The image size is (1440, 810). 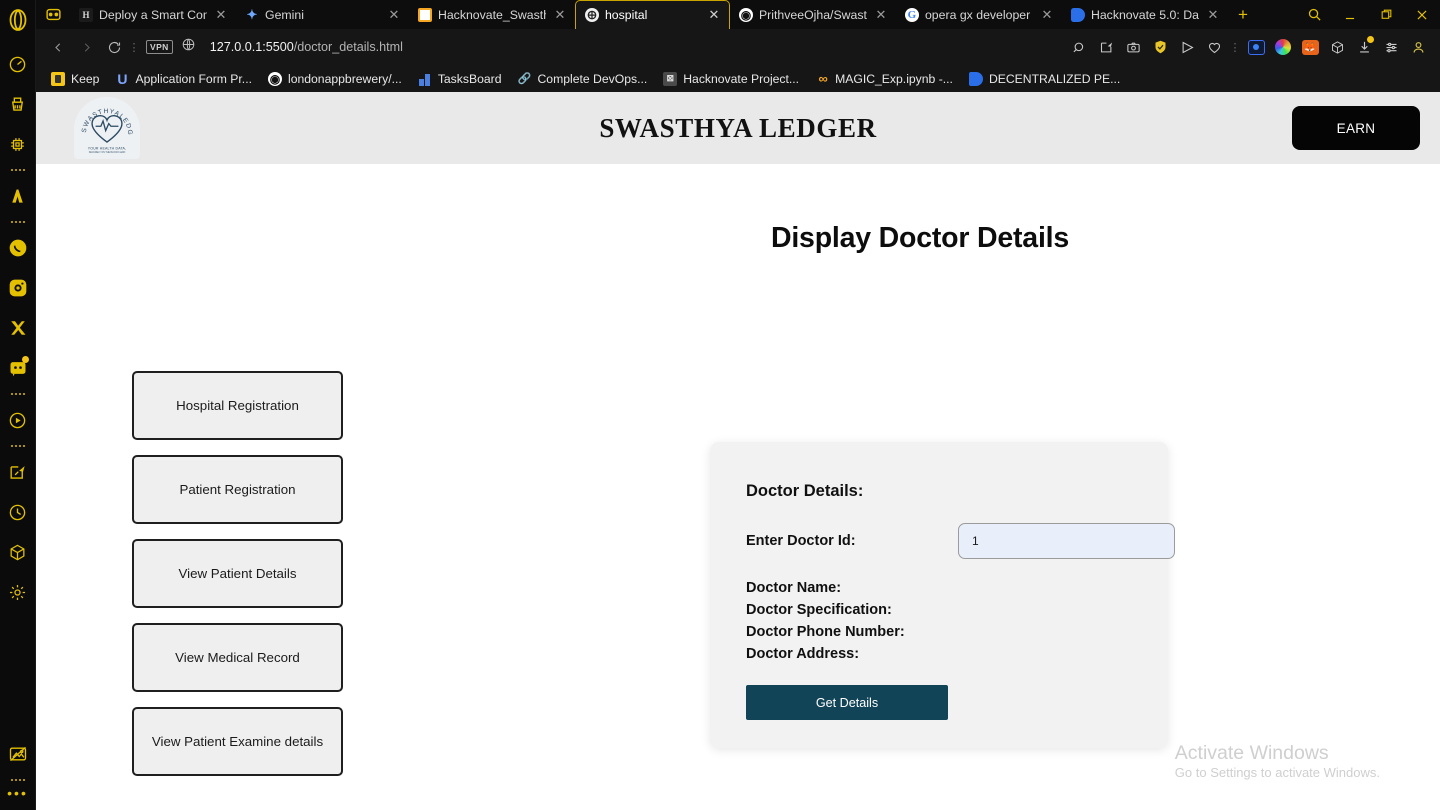 What do you see at coordinates (237, 657) in the screenshot?
I see `nav-view-medical-record: View Medical Record` at bounding box center [237, 657].